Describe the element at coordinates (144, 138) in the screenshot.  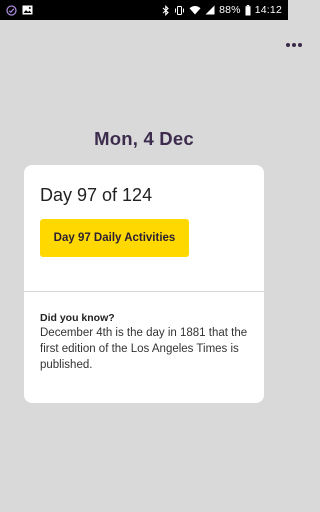
I see `date-title: Mon, 4 Dec` at that location.